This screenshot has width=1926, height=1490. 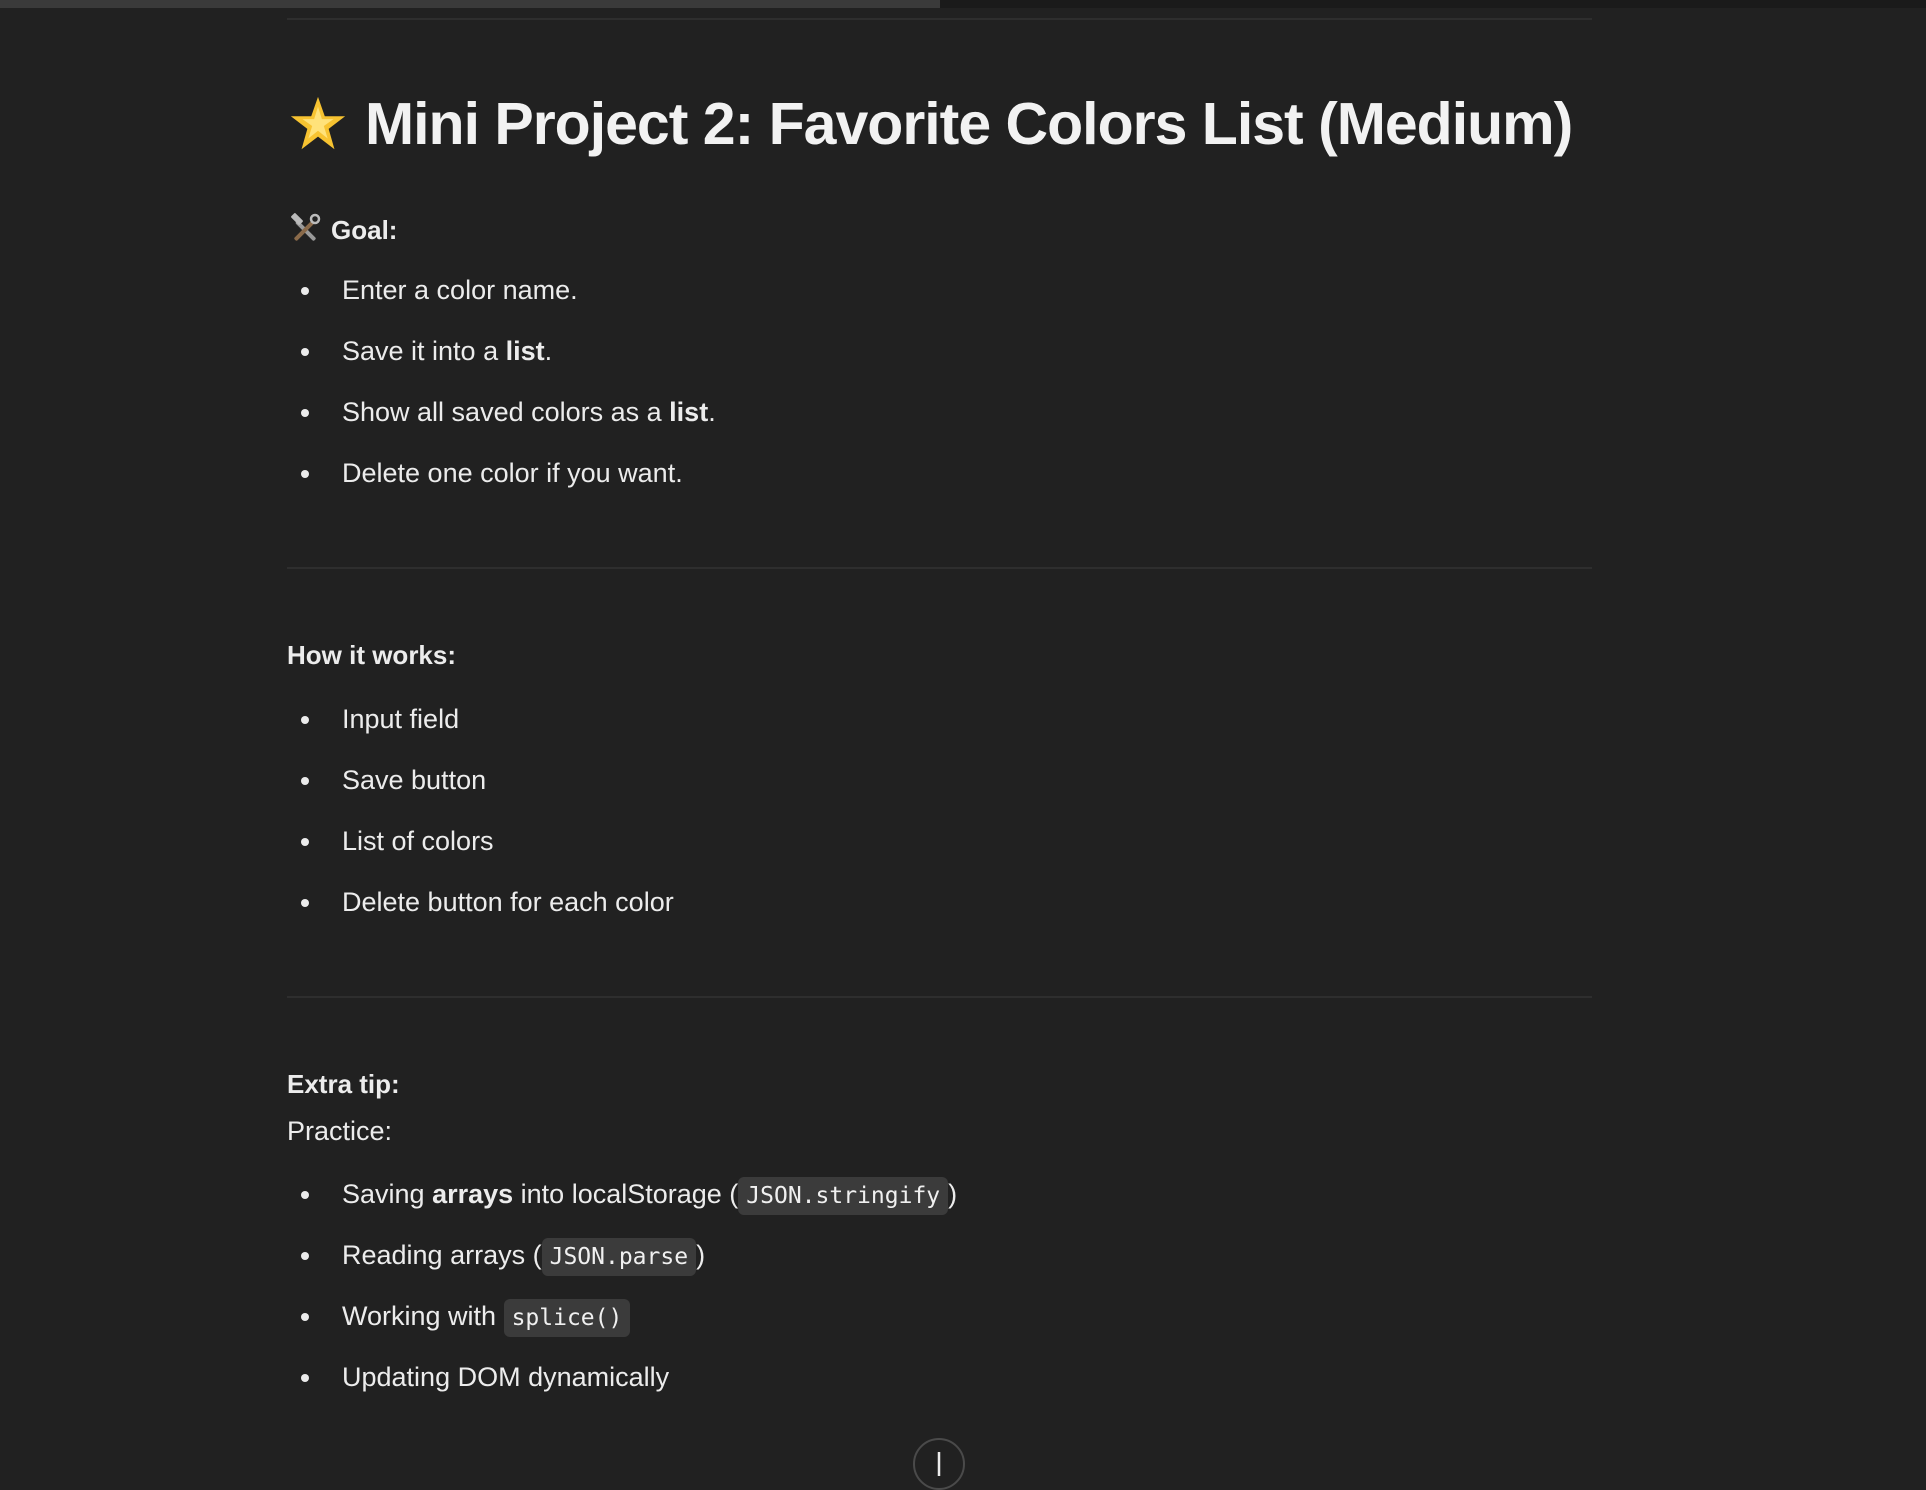 I want to click on how-it-works-heading-text: How it works:, so click(x=372, y=655).